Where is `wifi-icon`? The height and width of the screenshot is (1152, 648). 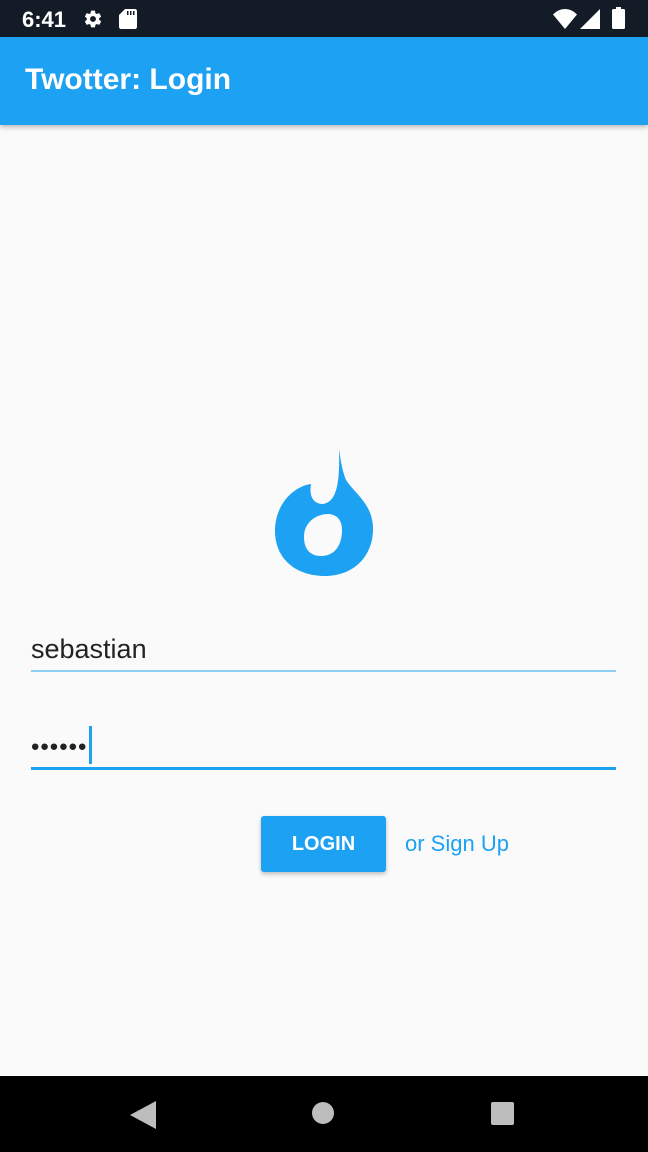 wifi-icon is located at coordinates (565, 19).